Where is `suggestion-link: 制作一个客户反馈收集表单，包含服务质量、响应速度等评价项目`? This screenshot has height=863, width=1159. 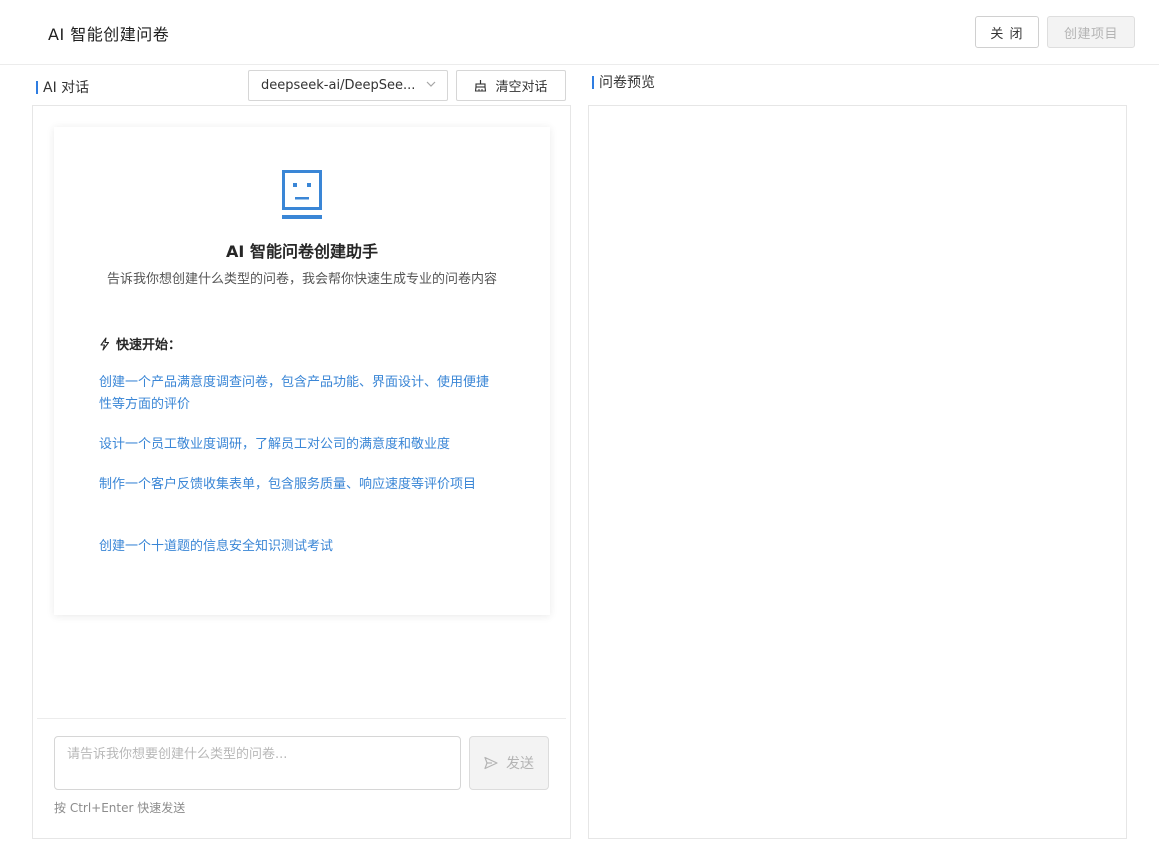 suggestion-link: 制作一个客户反馈收集表单，包含服务质量、响应速度等评价项目 is located at coordinates (299, 485).